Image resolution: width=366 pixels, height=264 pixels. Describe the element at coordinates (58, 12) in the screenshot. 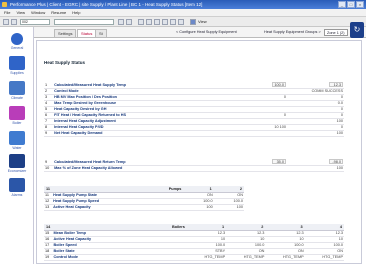

I see `menu-resume: Resume` at that location.